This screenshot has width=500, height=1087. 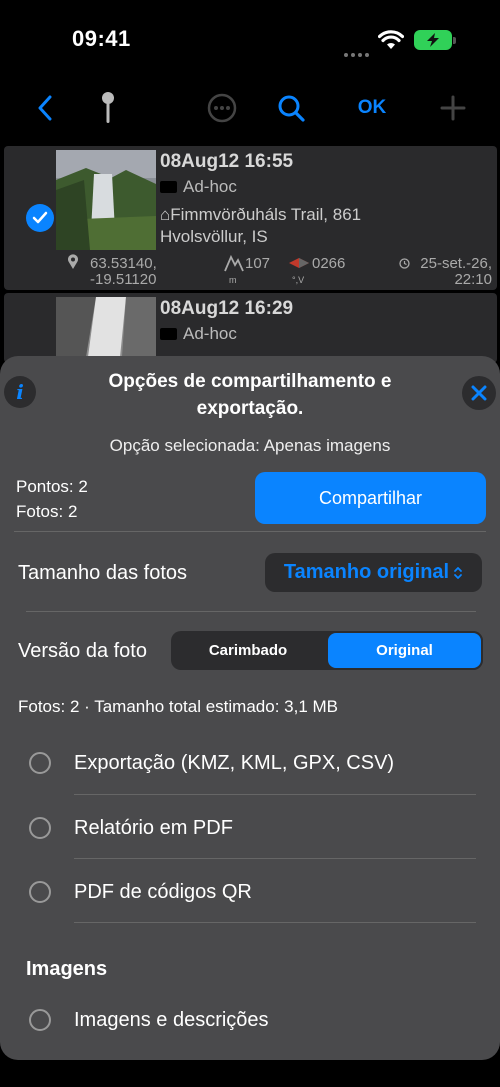 What do you see at coordinates (102, 573) in the screenshot?
I see `photo-size-label: Tamanho das fotos` at bounding box center [102, 573].